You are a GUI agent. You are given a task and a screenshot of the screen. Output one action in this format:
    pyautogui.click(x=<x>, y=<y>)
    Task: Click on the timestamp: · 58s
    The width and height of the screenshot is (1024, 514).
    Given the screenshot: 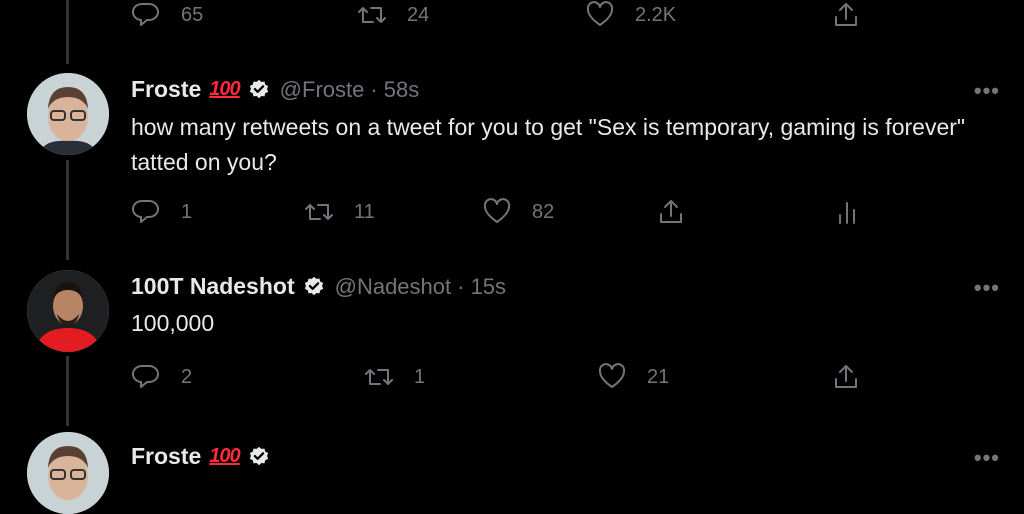 What is the action you would take?
    pyautogui.click(x=394, y=90)
    